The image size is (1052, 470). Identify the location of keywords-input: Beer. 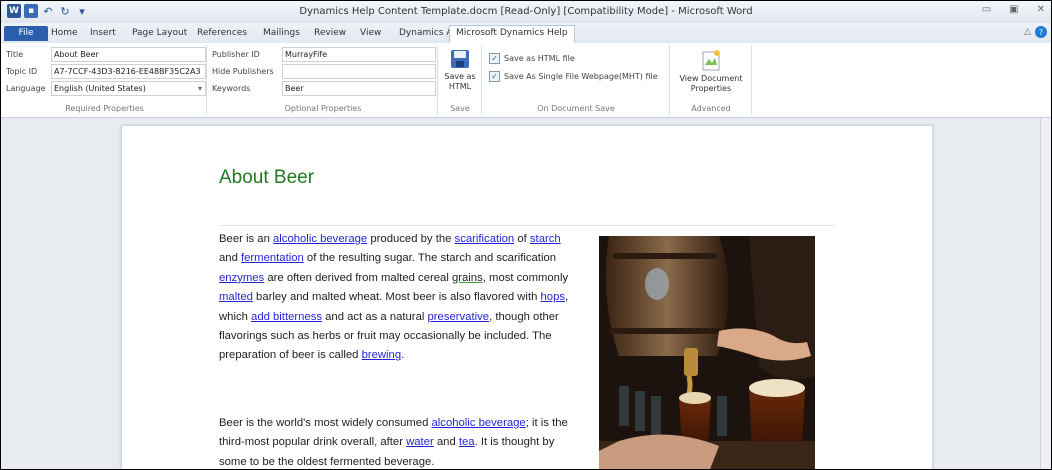
(359, 88).